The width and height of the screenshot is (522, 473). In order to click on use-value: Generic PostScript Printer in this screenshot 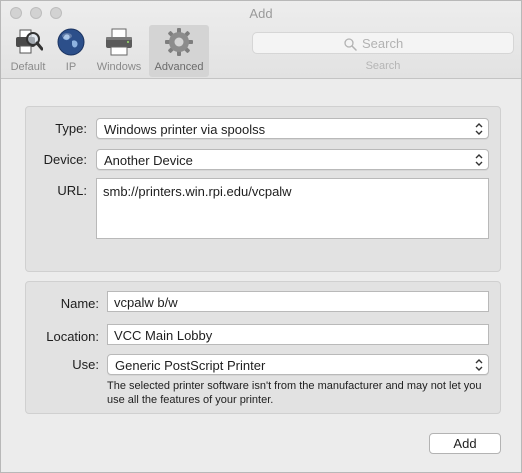, I will do `click(190, 365)`.